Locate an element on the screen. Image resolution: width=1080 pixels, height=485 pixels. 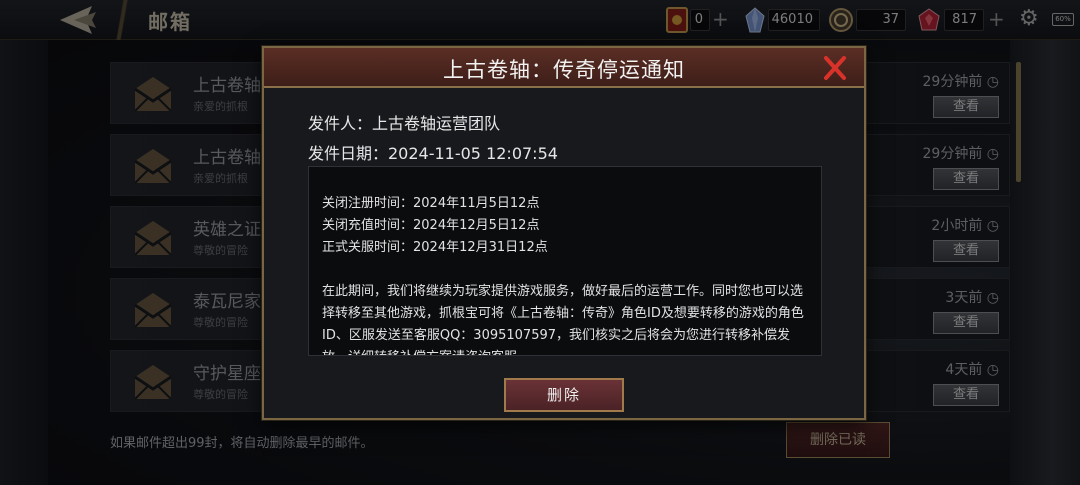
content-line: 关闭注册时间：2024年11月5日12点 is located at coordinates (431, 203).